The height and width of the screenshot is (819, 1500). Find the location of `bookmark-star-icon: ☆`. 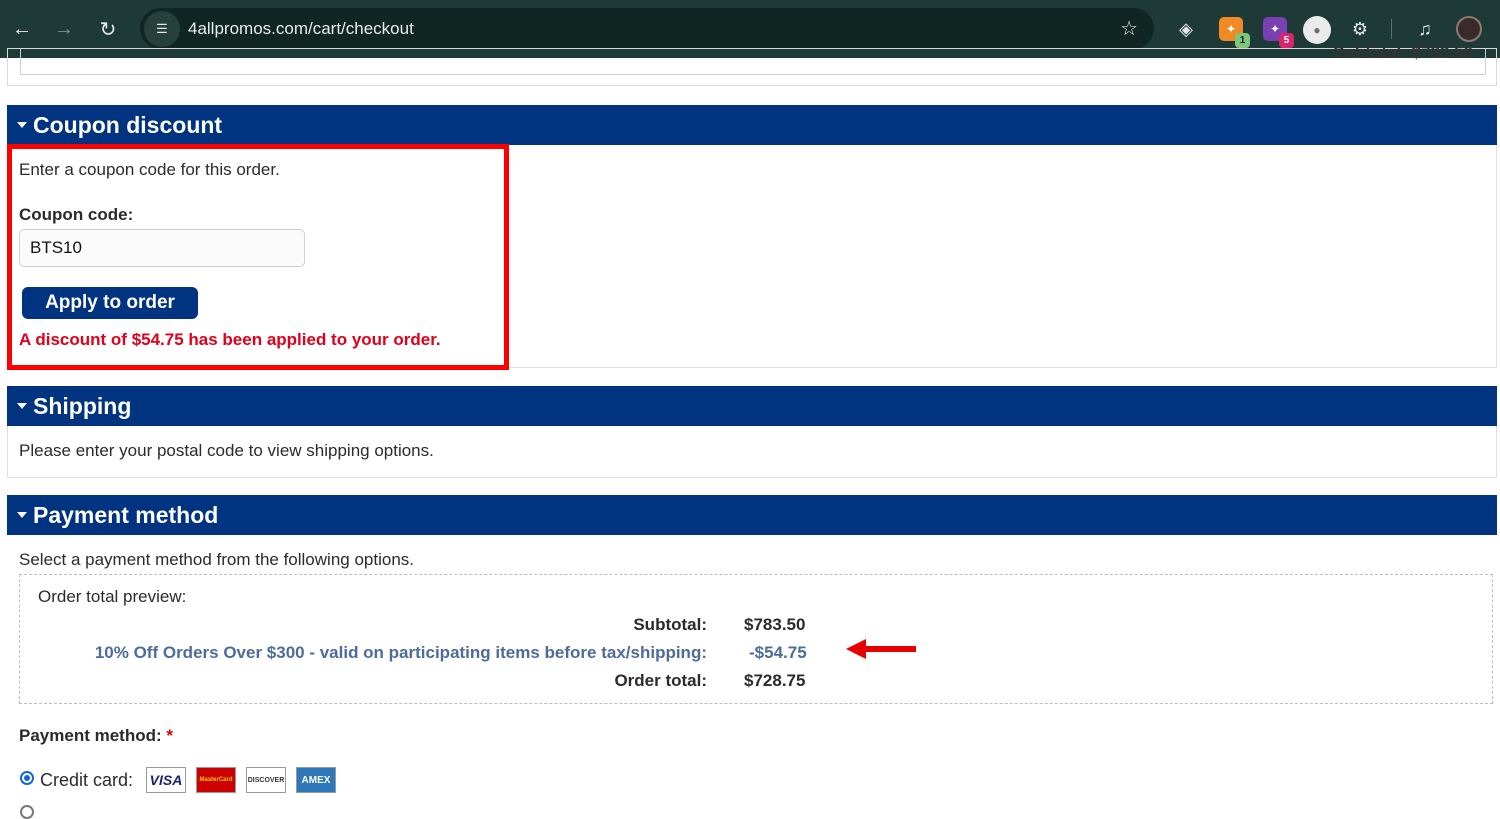

bookmark-star-icon: ☆ is located at coordinates (1129, 28).